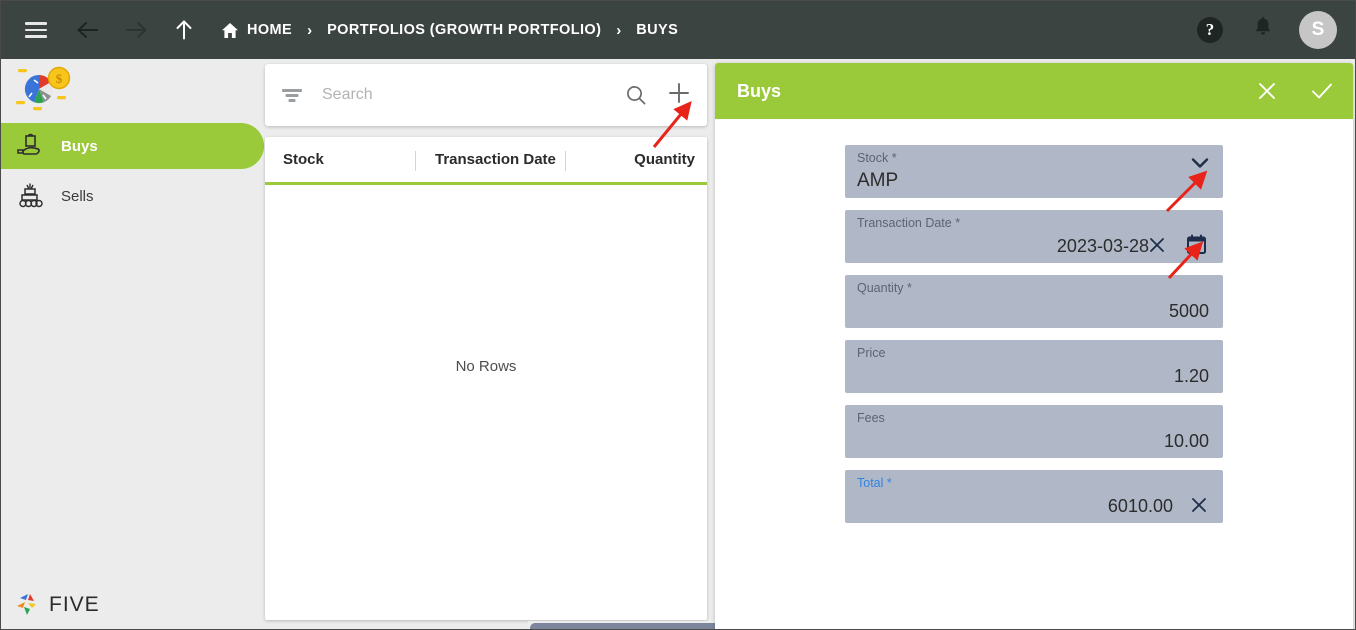  I want to click on five-brand-logo: FIVE, so click(57, 605).